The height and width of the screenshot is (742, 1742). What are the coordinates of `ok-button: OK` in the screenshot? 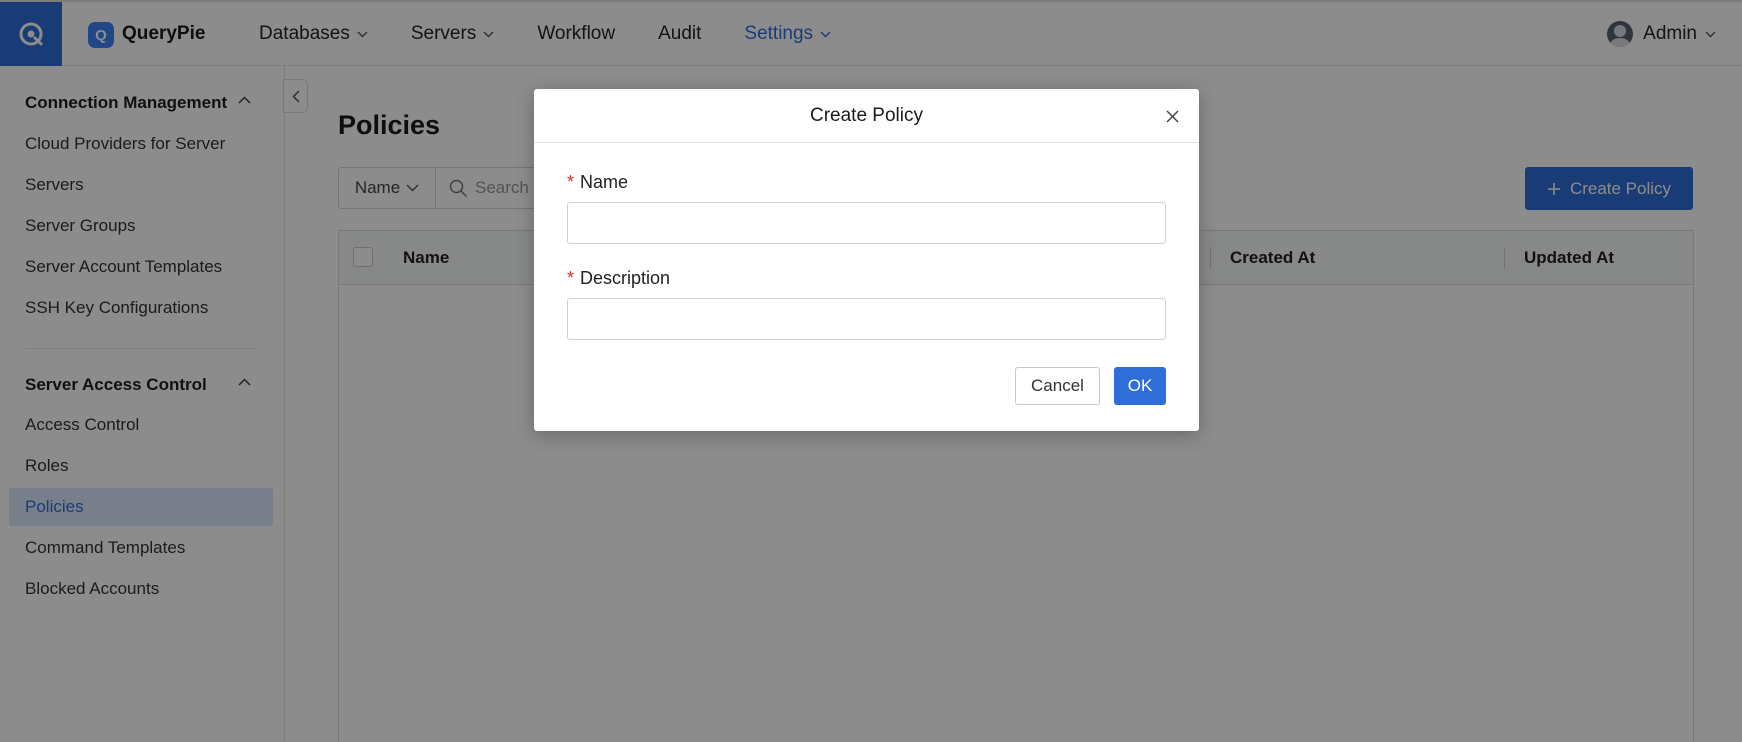 It's located at (1140, 386).